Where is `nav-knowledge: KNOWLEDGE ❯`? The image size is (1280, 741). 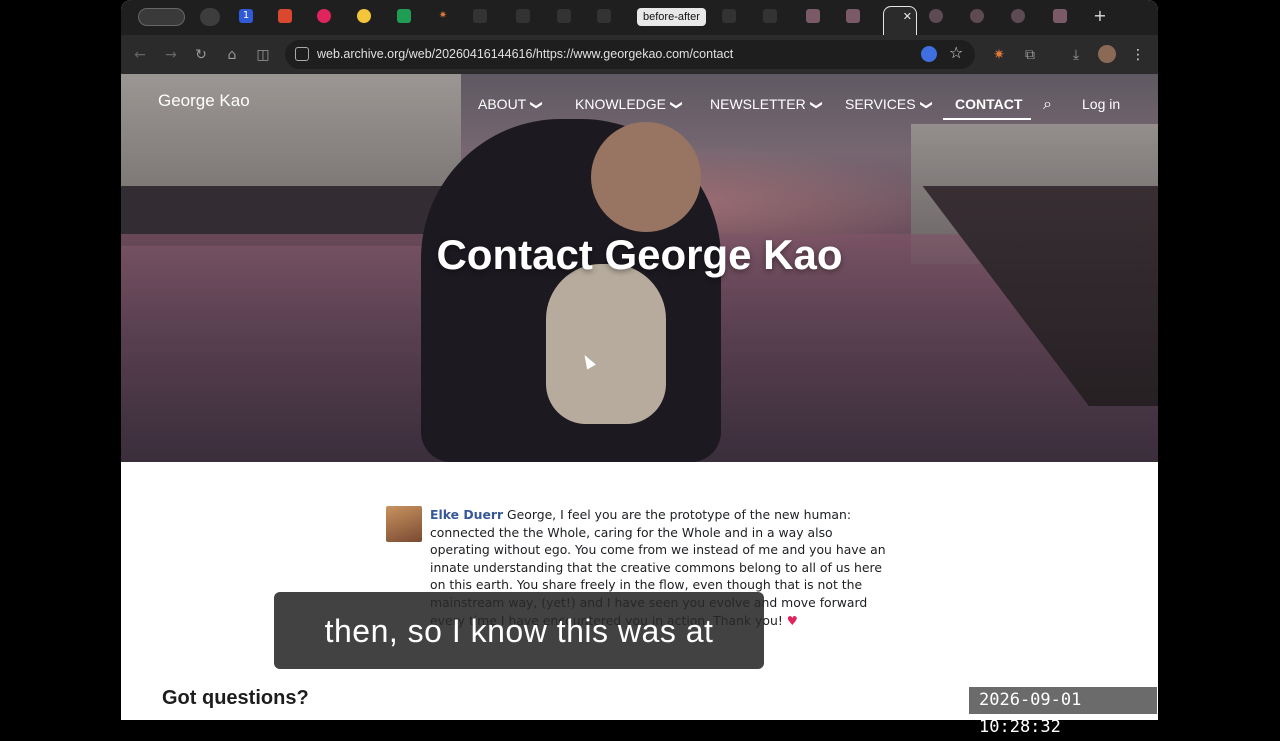 nav-knowledge: KNOWLEDGE ❯ is located at coordinates (629, 104).